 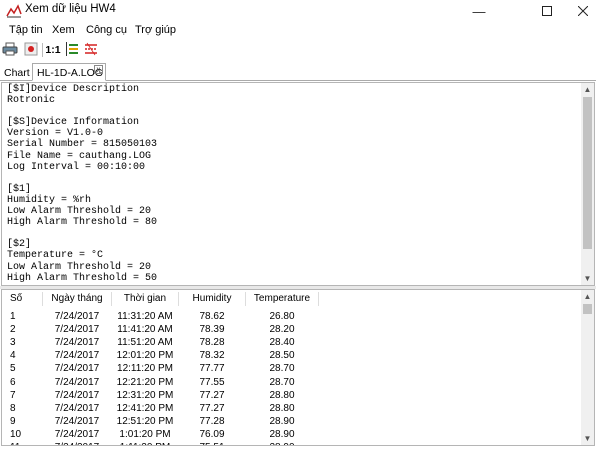 I want to click on table-row: 1 7/24/2017 11:31:20 AM 78.62 26.80, so click(x=292, y=316).